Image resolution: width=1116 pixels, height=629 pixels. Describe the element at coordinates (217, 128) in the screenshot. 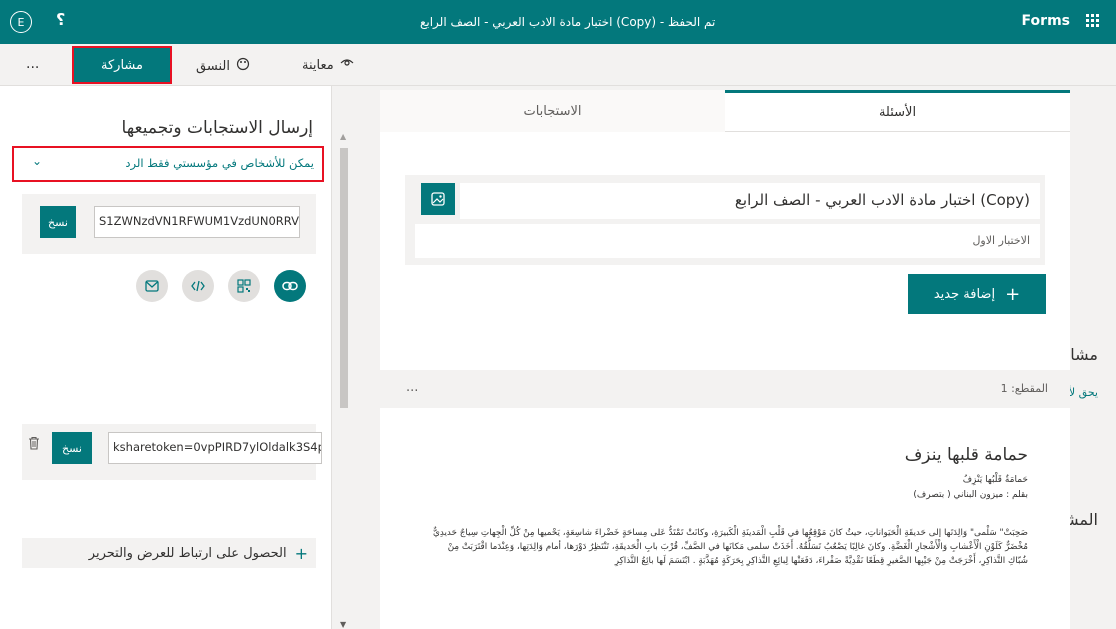

I see `send-collect-heading: إرسال الاستجابات وتجميعها` at that location.